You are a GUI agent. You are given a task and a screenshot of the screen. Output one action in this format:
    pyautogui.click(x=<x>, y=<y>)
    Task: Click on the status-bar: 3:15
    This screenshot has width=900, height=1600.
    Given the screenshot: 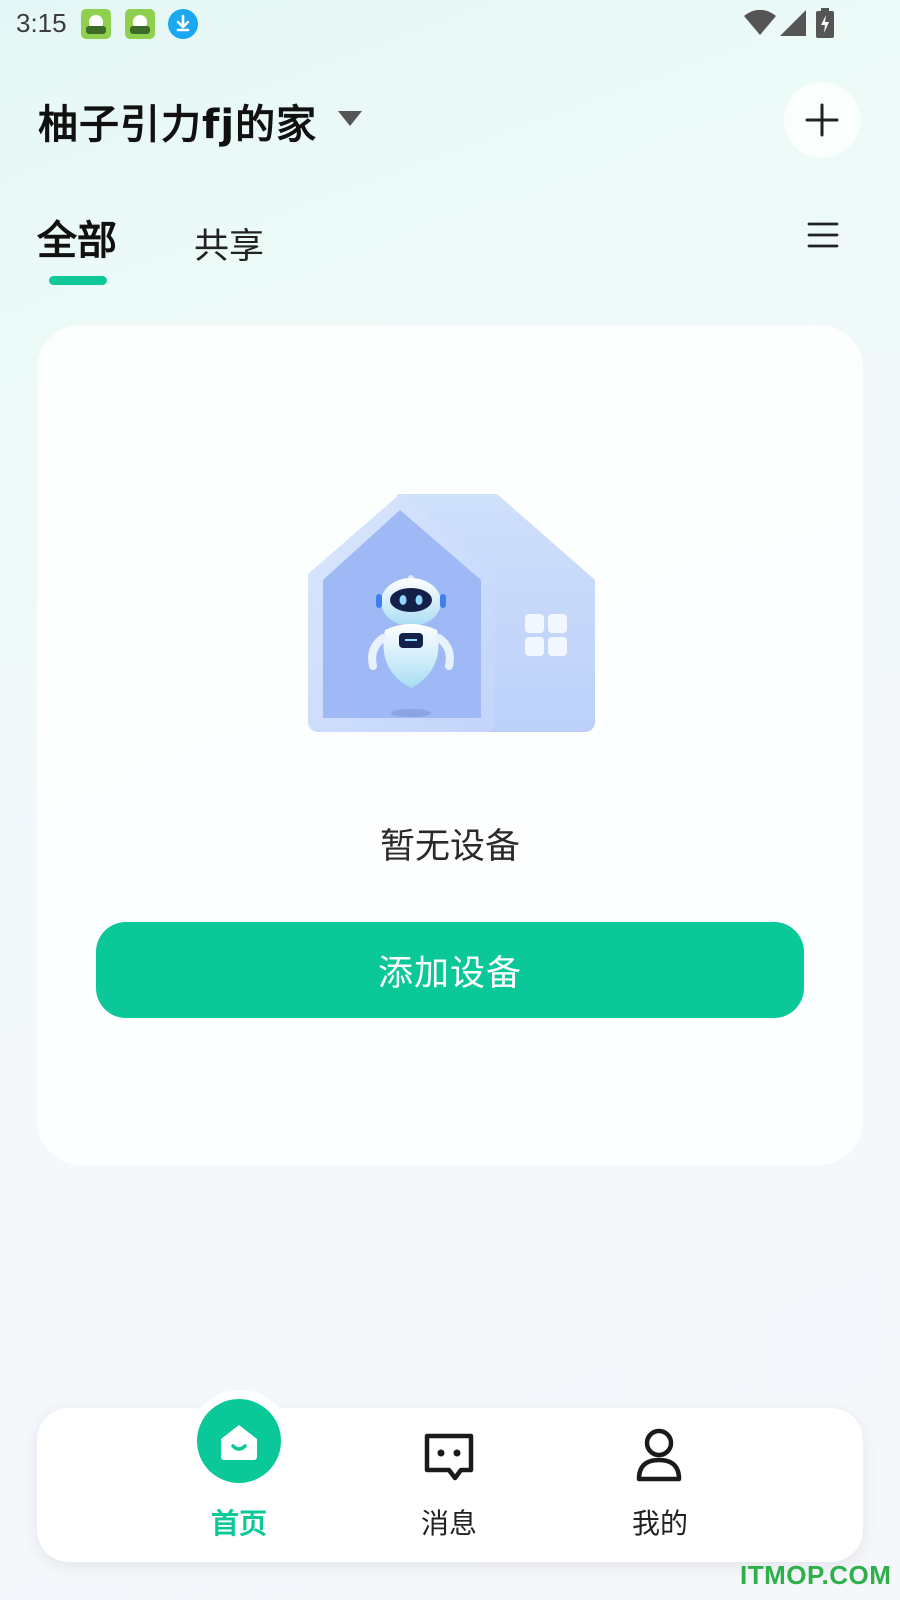 What is the action you would take?
    pyautogui.click(x=450, y=24)
    